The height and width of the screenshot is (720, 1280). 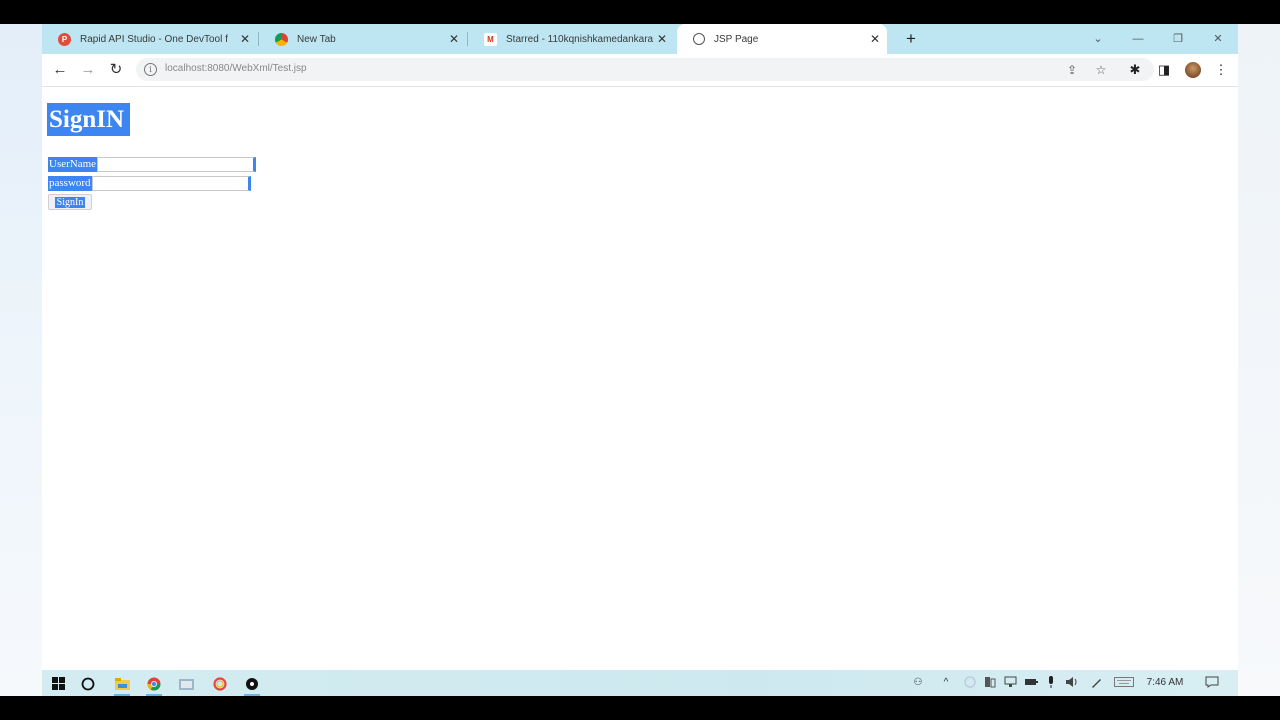 I want to click on windows-start-icon, so click(x=58, y=683).